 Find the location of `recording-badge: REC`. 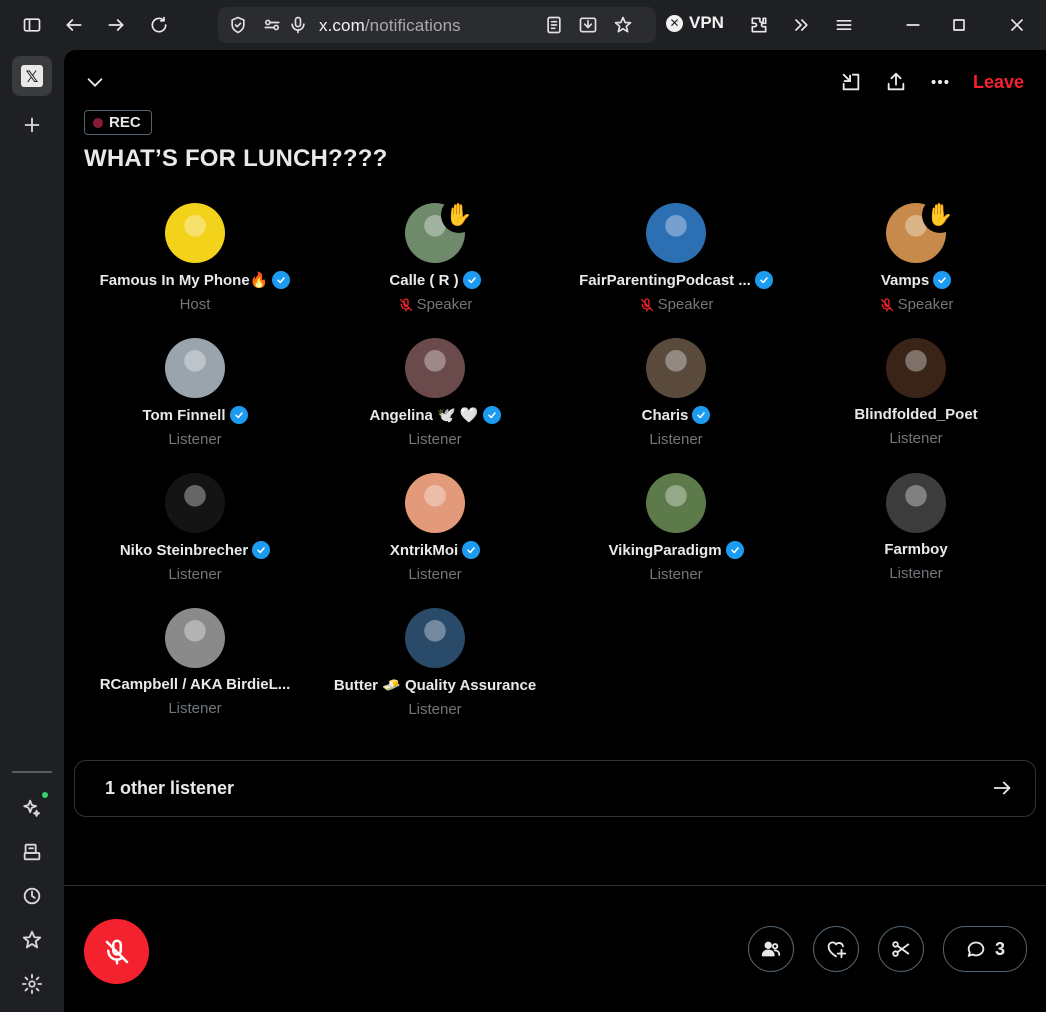

recording-badge: REC is located at coordinates (118, 122).